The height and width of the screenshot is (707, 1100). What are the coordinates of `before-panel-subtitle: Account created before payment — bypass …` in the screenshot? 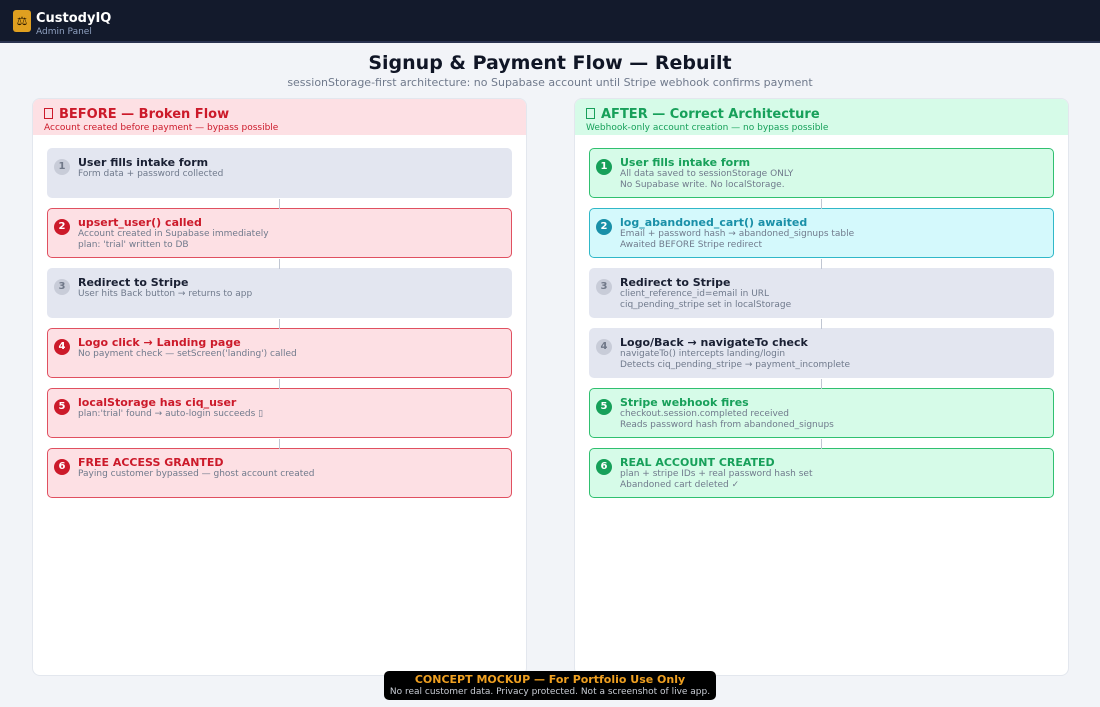 It's located at (161, 128).